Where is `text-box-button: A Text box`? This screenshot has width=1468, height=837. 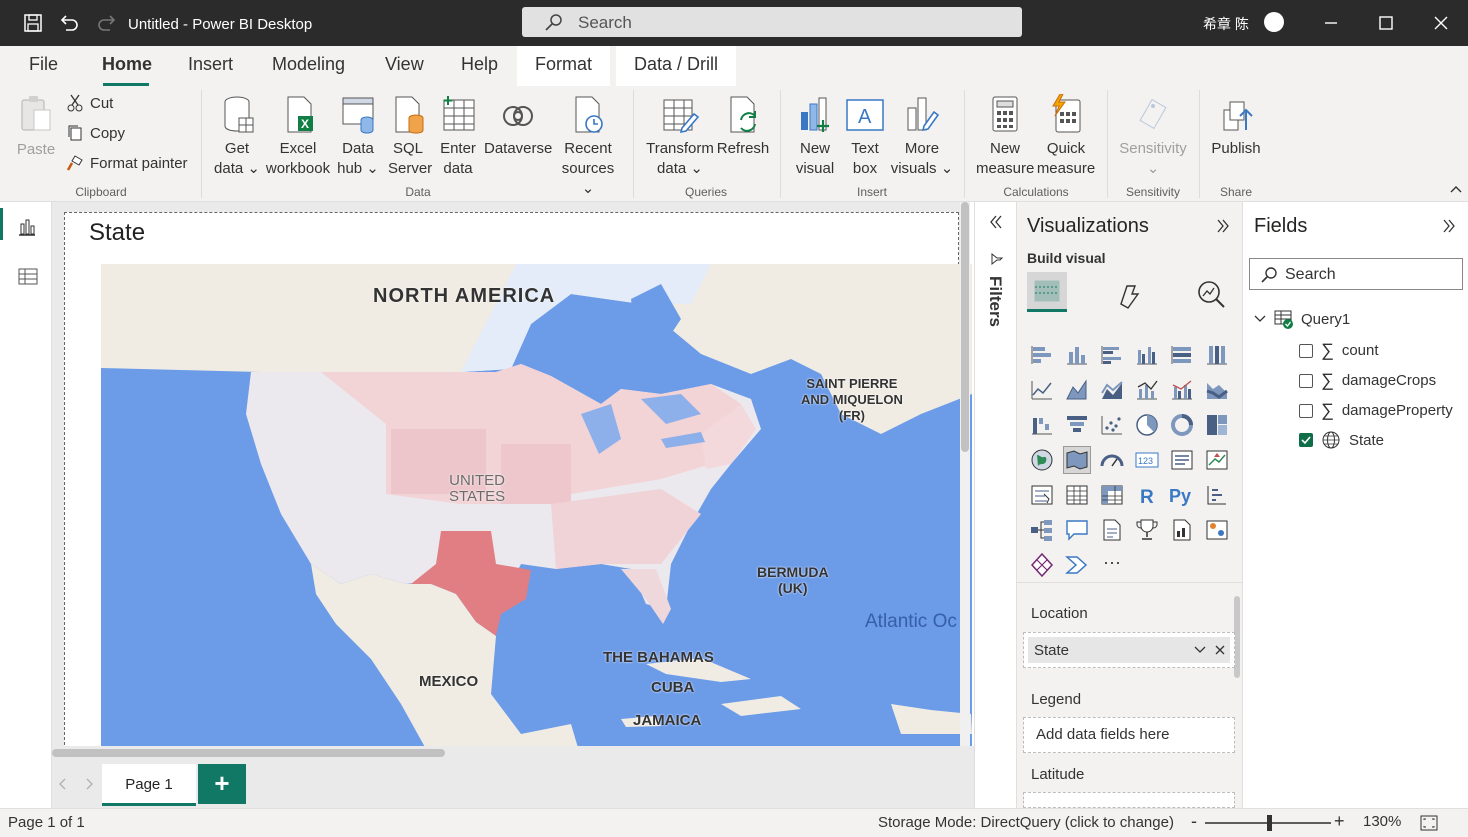 text-box-button: A Text box is located at coordinates (865, 136).